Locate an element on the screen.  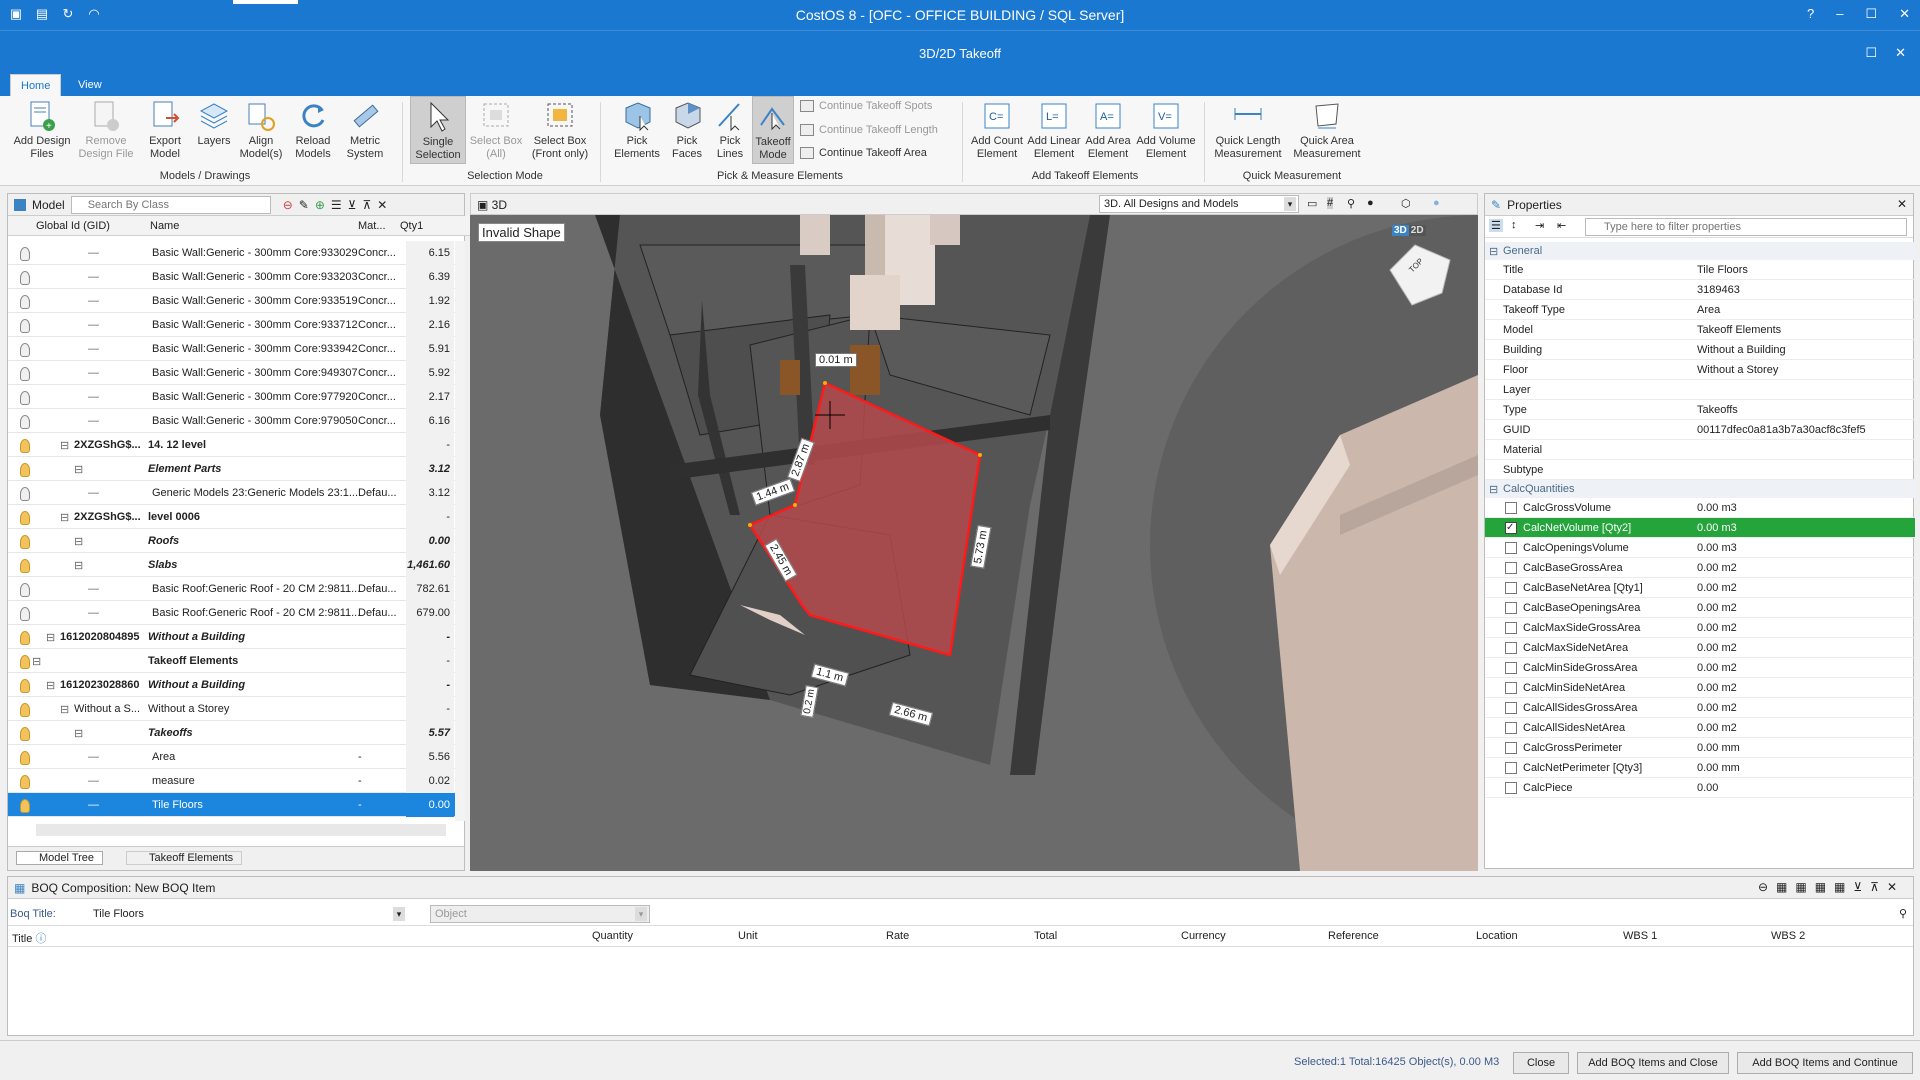
property-row: Floor Without a Storey is located at coordinates (1700, 370).